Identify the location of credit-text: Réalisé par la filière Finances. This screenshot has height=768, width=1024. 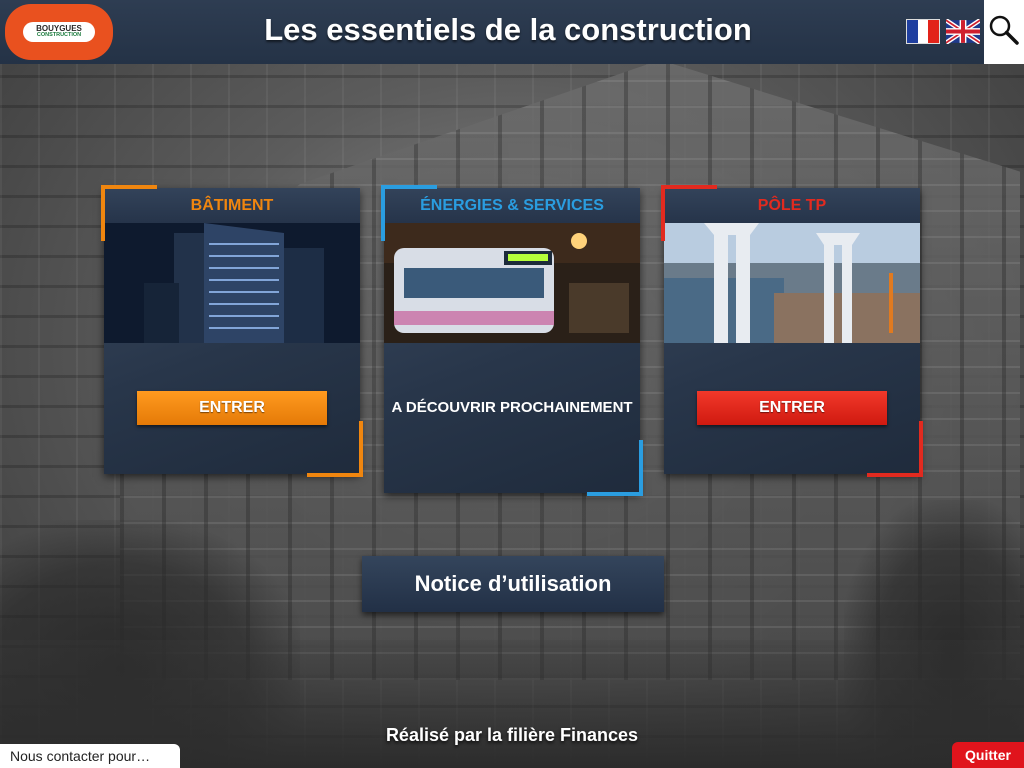
(512, 735).